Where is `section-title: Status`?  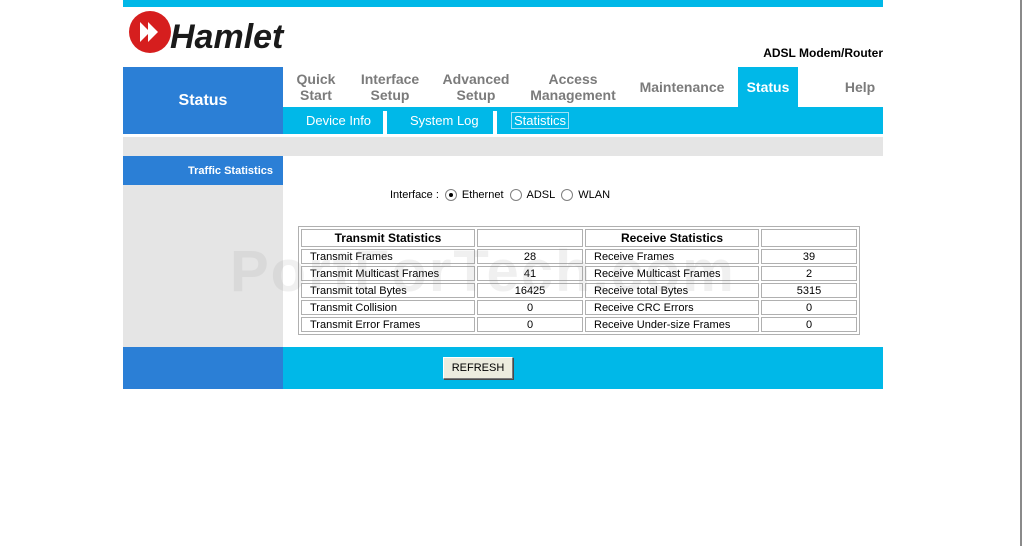
section-title: Status is located at coordinates (203, 100).